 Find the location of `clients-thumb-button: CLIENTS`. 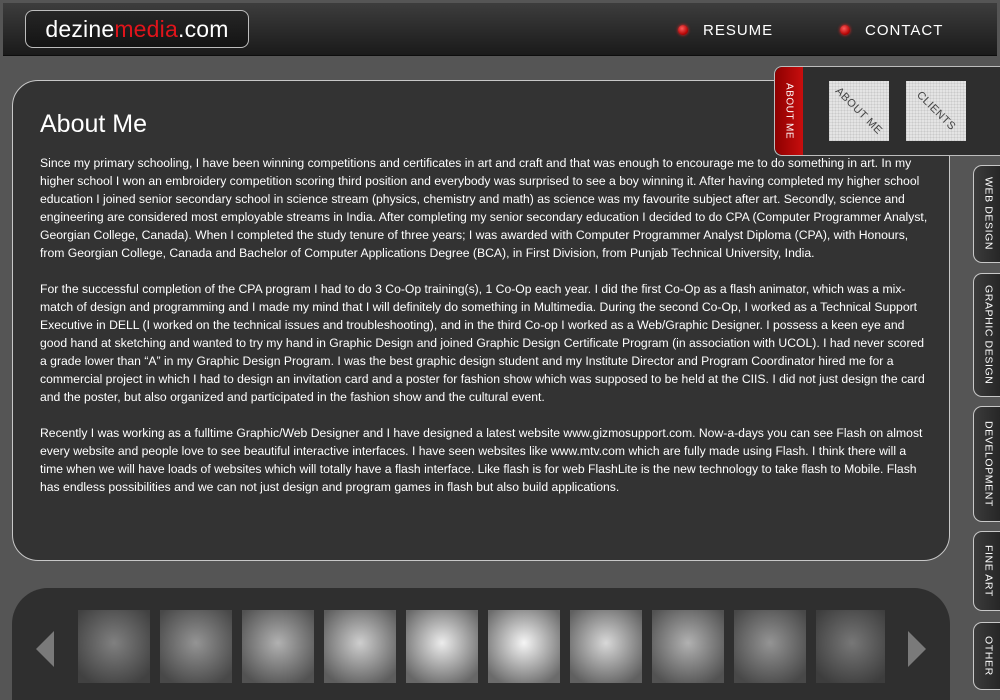

clients-thumb-button: CLIENTS is located at coordinates (936, 111).